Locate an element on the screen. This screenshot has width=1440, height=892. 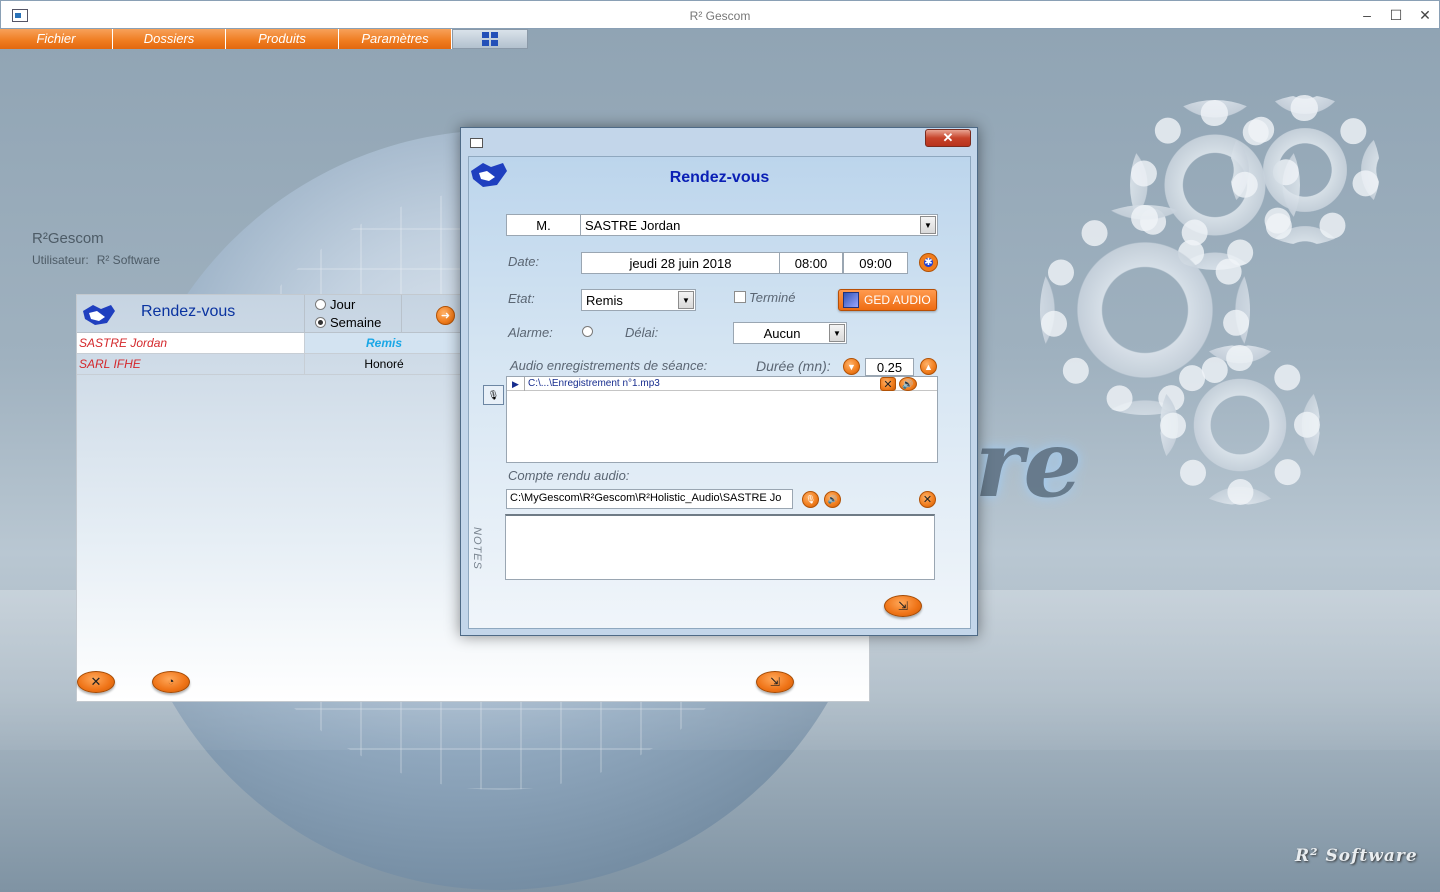
menu-parametres: Paramètres is located at coordinates (395, 39).